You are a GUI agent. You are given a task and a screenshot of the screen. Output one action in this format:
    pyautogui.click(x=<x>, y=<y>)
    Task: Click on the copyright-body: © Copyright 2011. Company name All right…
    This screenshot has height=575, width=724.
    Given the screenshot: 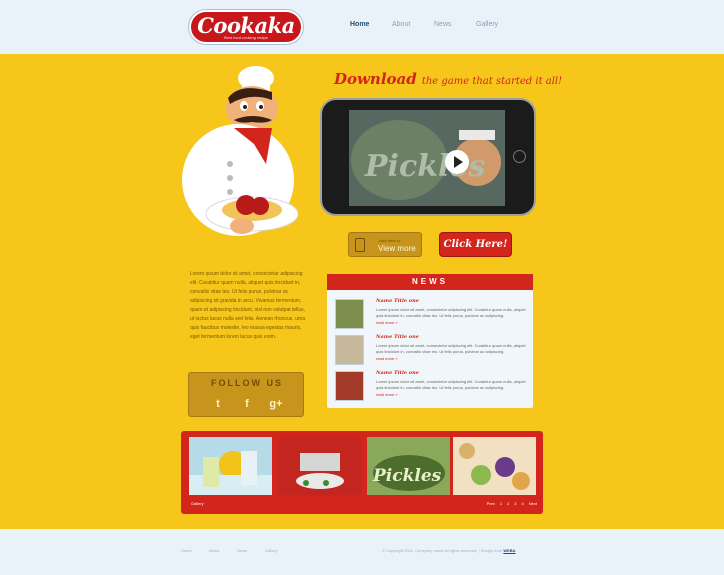 What is the action you would take?
    pyautogui.click(x=442, y=550)
    